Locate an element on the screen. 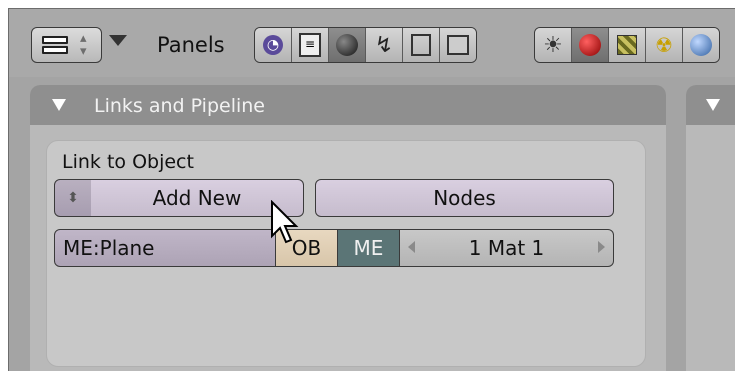 This screenshot has height=371, width=735. window-type-menu: ▴ ▾ is located at coordinates (66, 45).